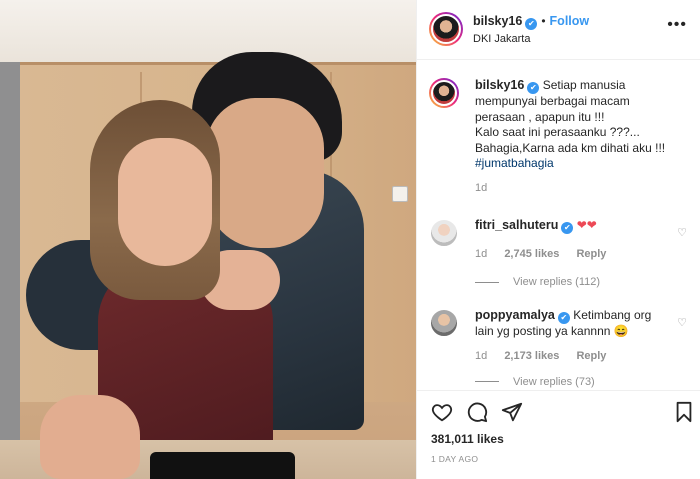 Image resolution: width=700 pixels, height=479 pixels. I want to click on view-replies-button: View replies (112), so click(582, 282).